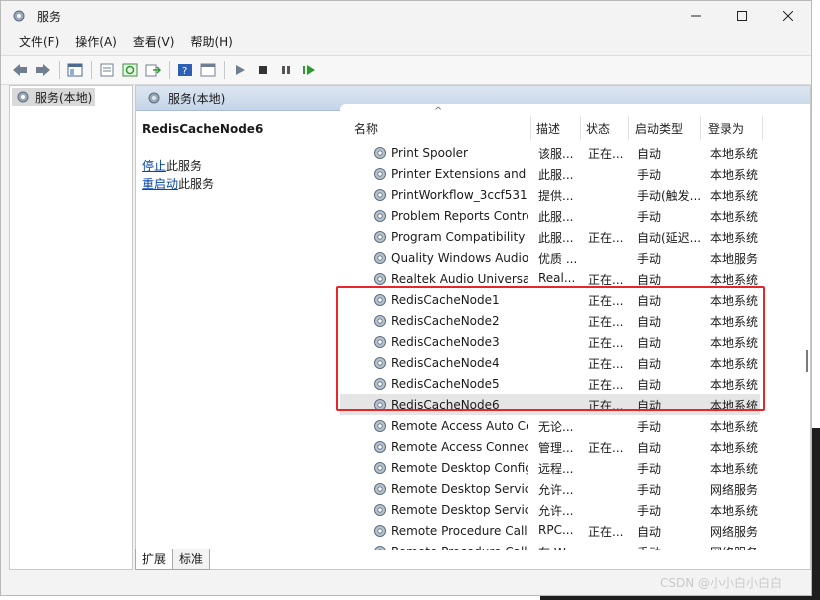 Image resolution: width=820 pixels, height=600 pixels. I want to click on refresh-button, so click(130, 70).